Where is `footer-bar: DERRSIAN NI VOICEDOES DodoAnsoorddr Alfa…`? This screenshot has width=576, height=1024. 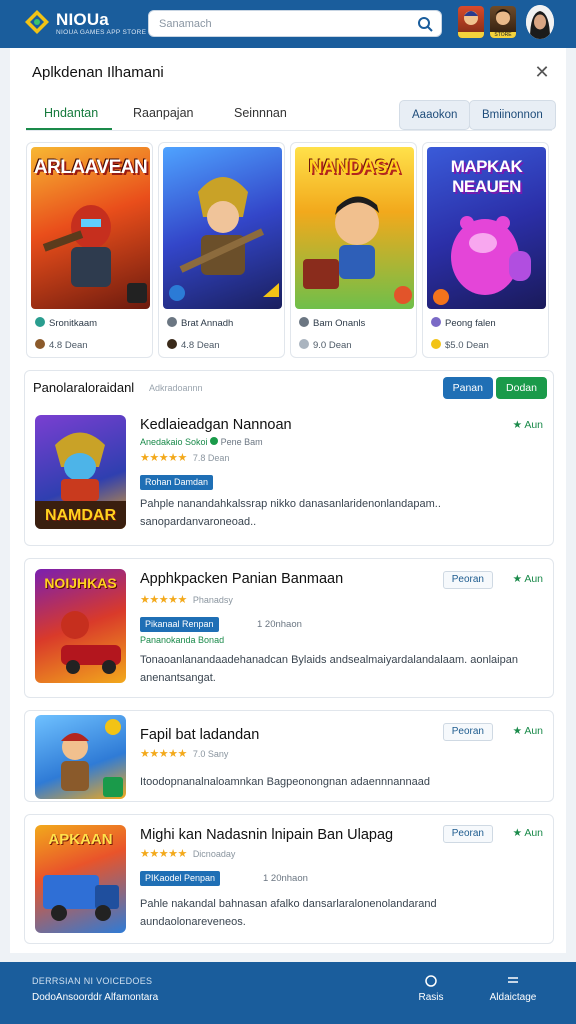
footer-bar: DERRSIAN NI VOICEDOES DodoAnsoorddr Alfa… is located at coordinates (288, 993).